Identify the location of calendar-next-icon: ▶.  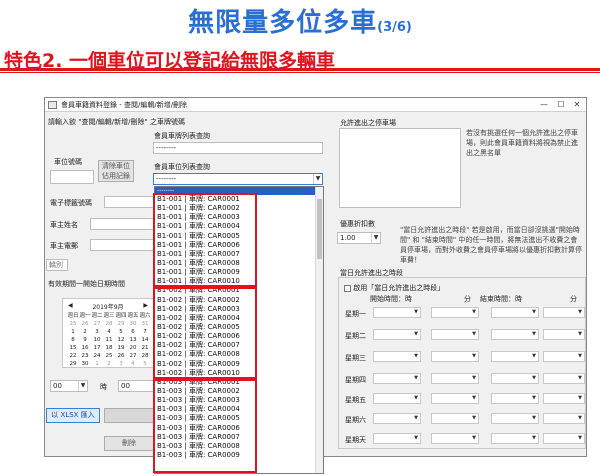
(145, 305).